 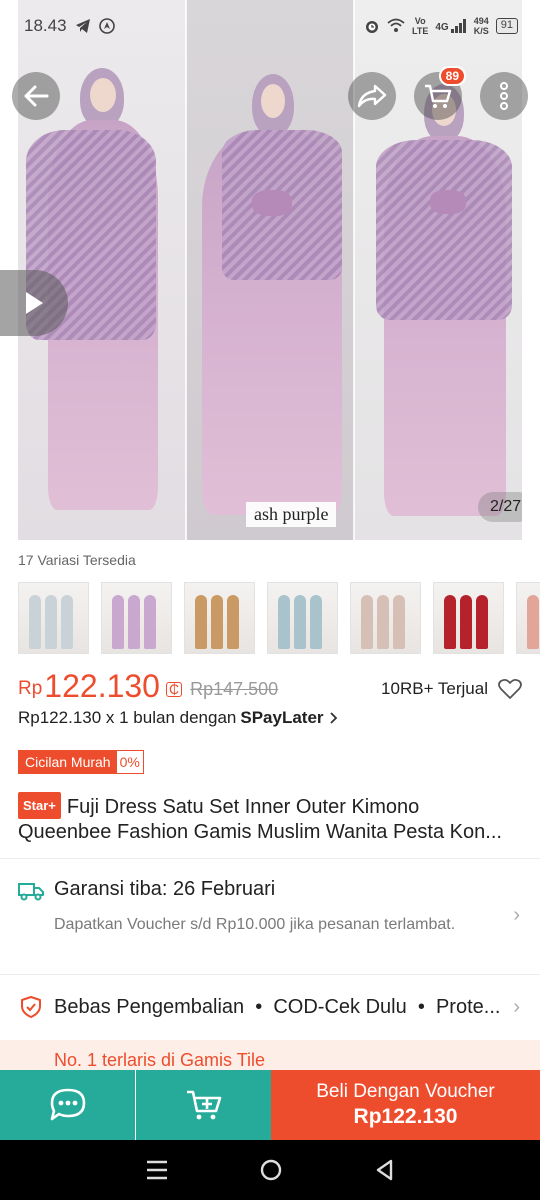 What do you see at coordinates (30, 688) in the screenshot?
I see `price-currency: Rp` at bounding box center [30, 688].